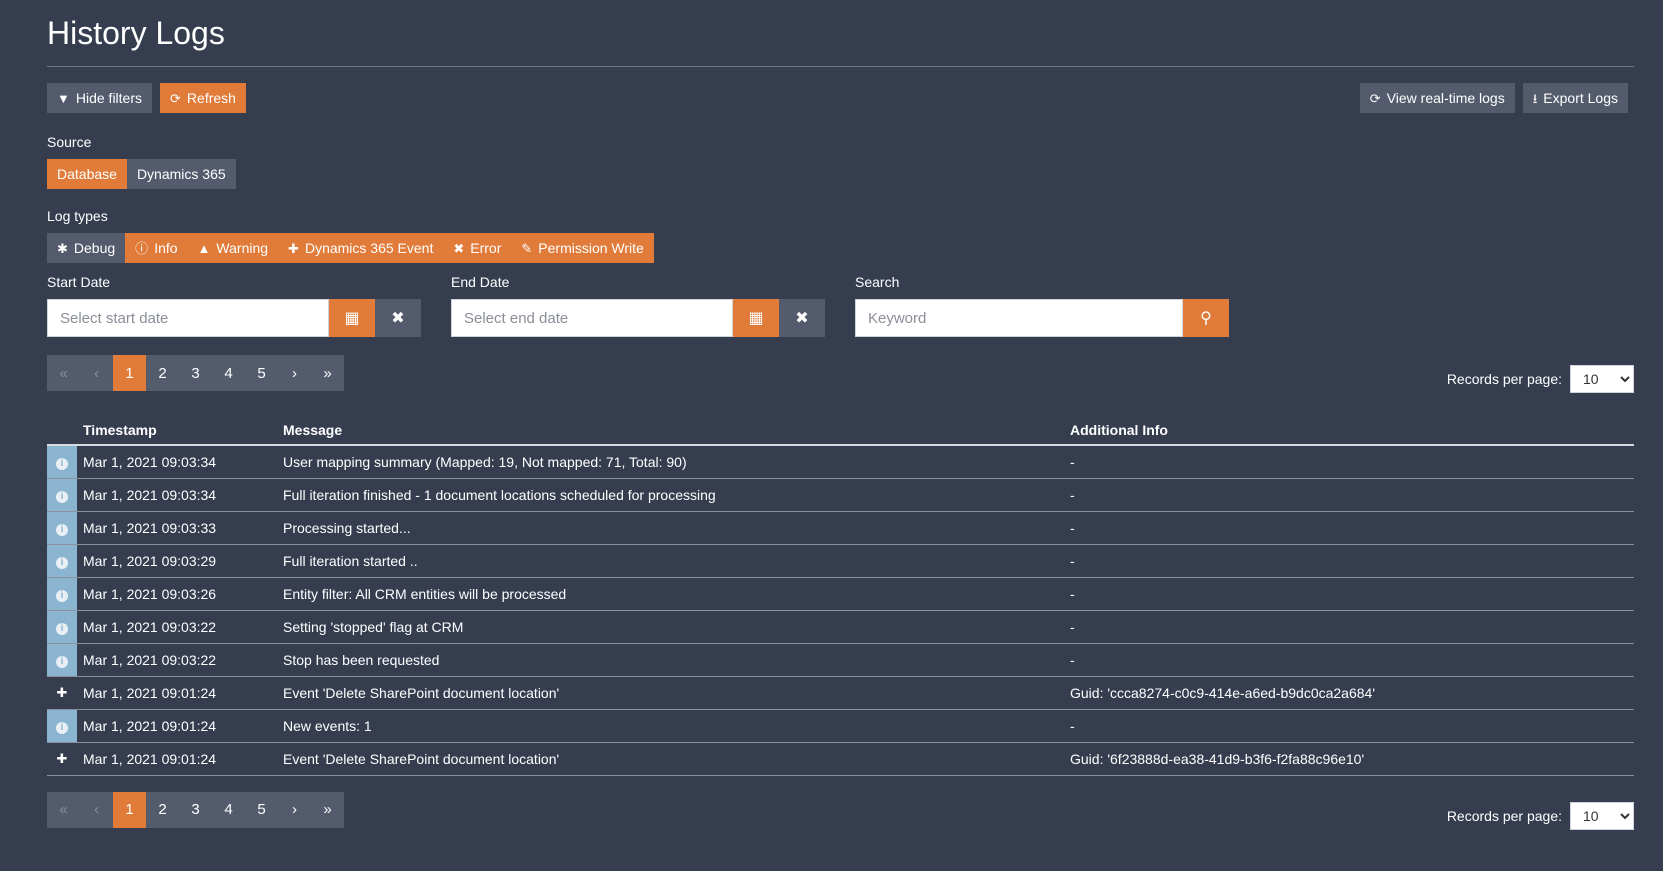 The height and width of the screenshot is (871, 1663). What do you see at coordinates (361, 248) in the screenshot?
I see `log-type-event-button: ✚ Dynamics 365 Event` at bounding box center [361, 248].